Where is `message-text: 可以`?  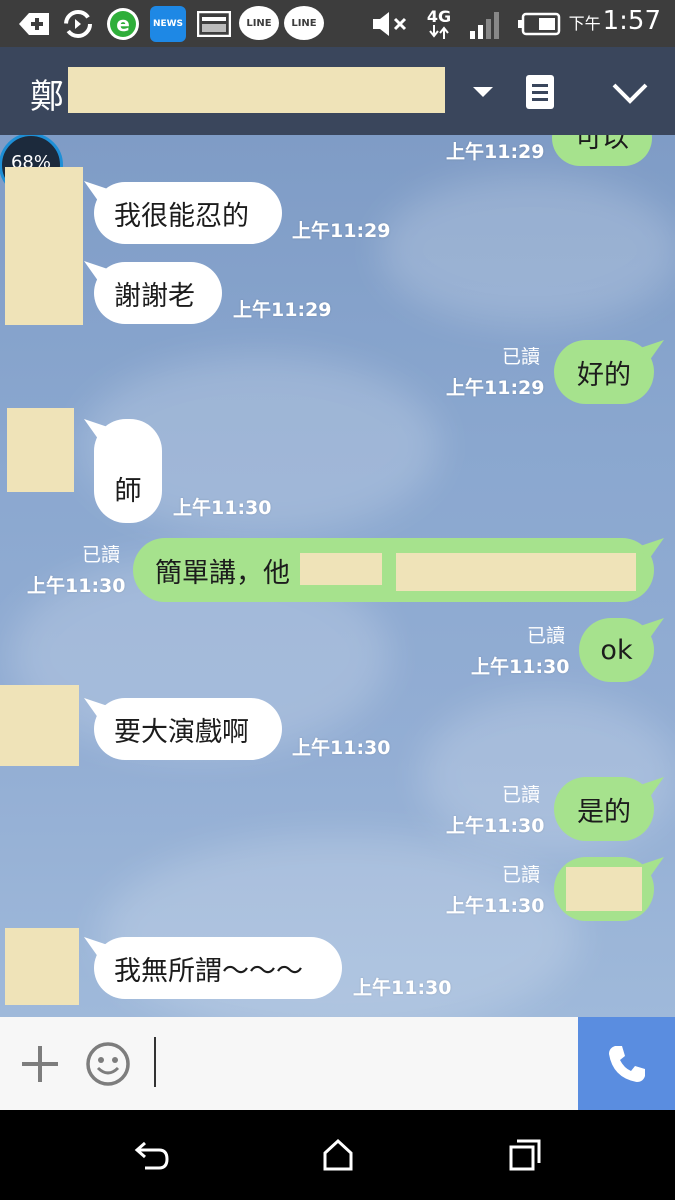 message-text: 可以 is located at coordinates (602, 144).